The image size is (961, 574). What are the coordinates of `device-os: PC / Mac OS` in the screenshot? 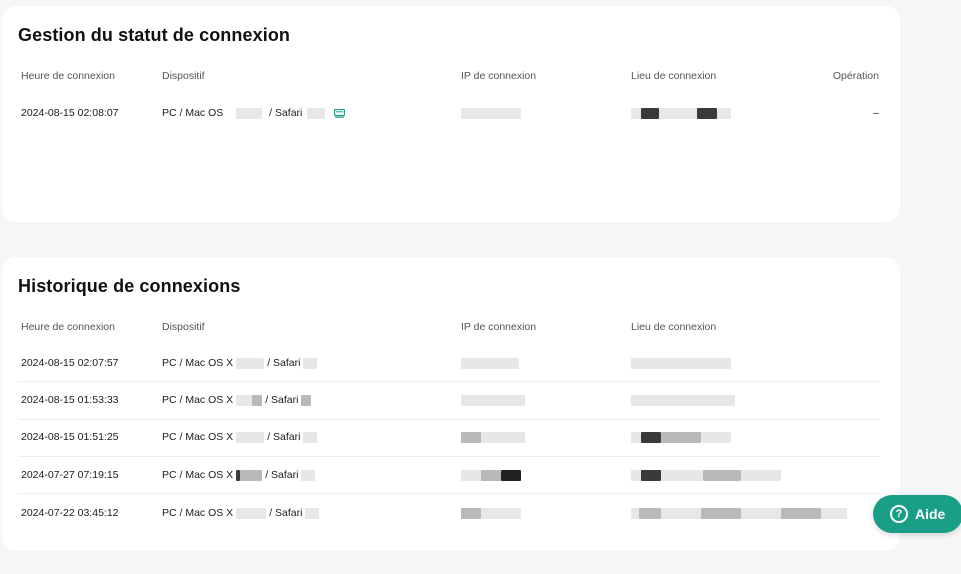 It's located at (193, 113).